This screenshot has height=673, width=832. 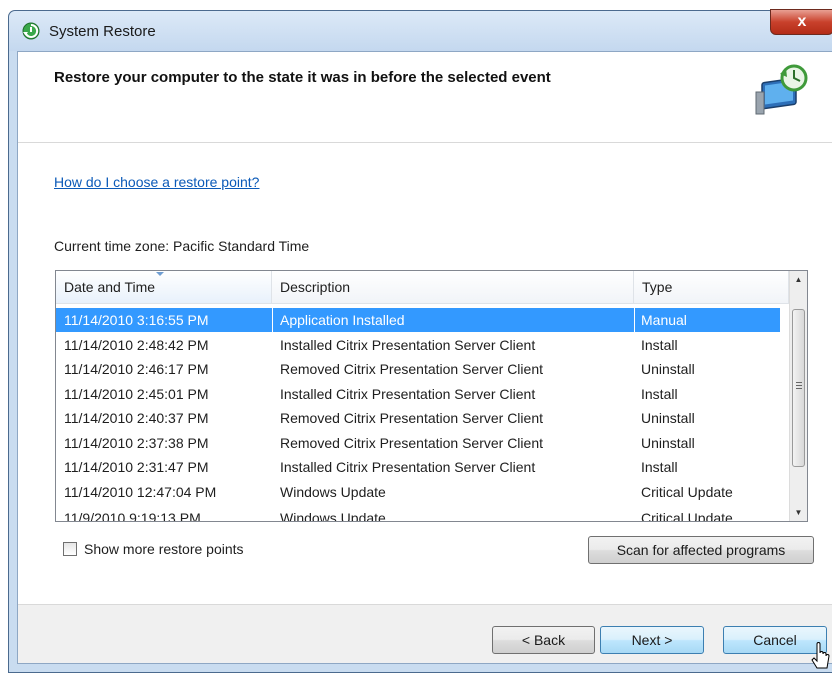 I want to click on column-header-type: Type, so click(x=711, y=287).